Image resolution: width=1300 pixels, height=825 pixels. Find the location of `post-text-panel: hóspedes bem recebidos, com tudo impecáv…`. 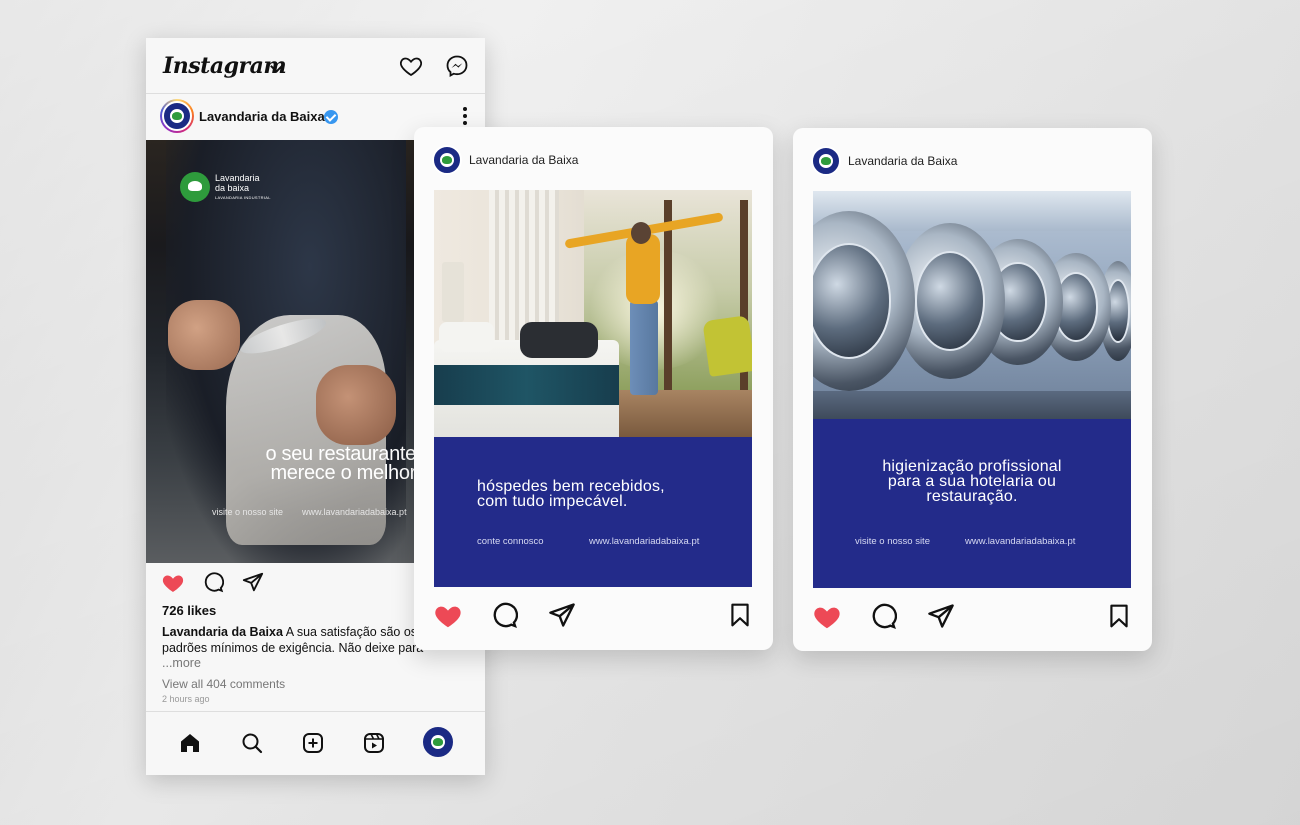

post-text-panel: hóspedes bem recebidos, com tudo impecáv… is located at coordinates (593, 512).